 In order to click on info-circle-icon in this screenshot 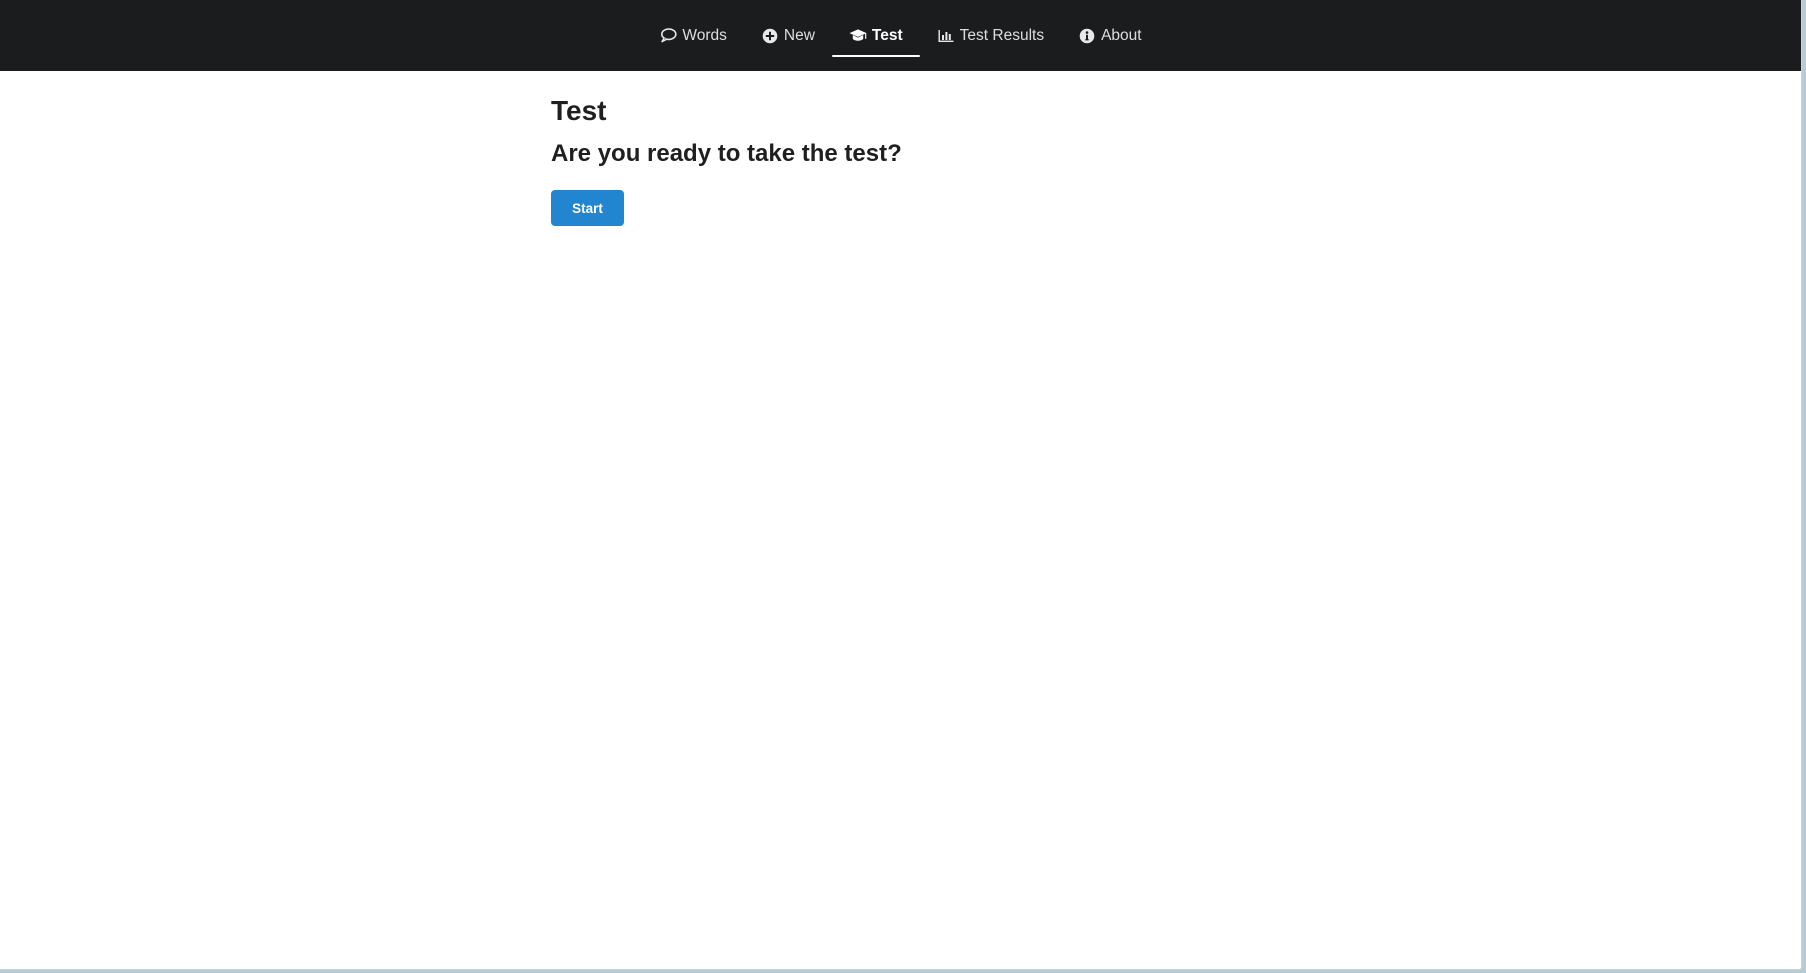, I will do `click(1087, 36)`.